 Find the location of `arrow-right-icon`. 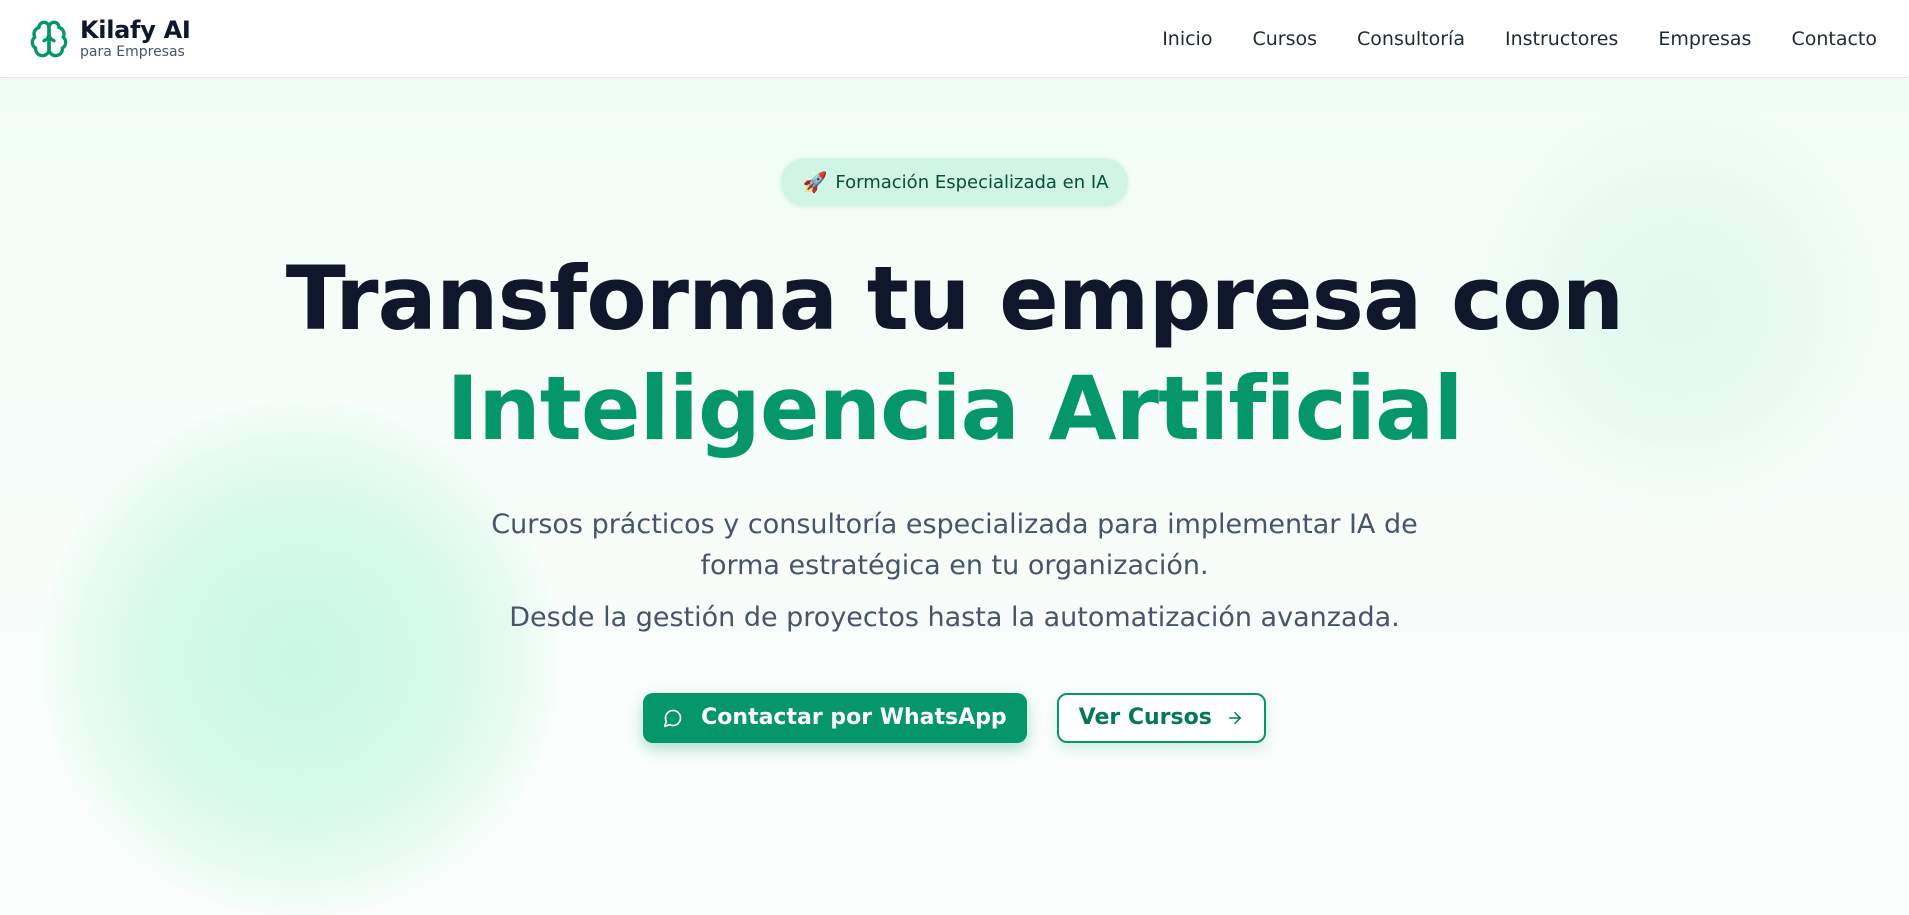

arrow-right-icon is located at coordinates (1235, 718).